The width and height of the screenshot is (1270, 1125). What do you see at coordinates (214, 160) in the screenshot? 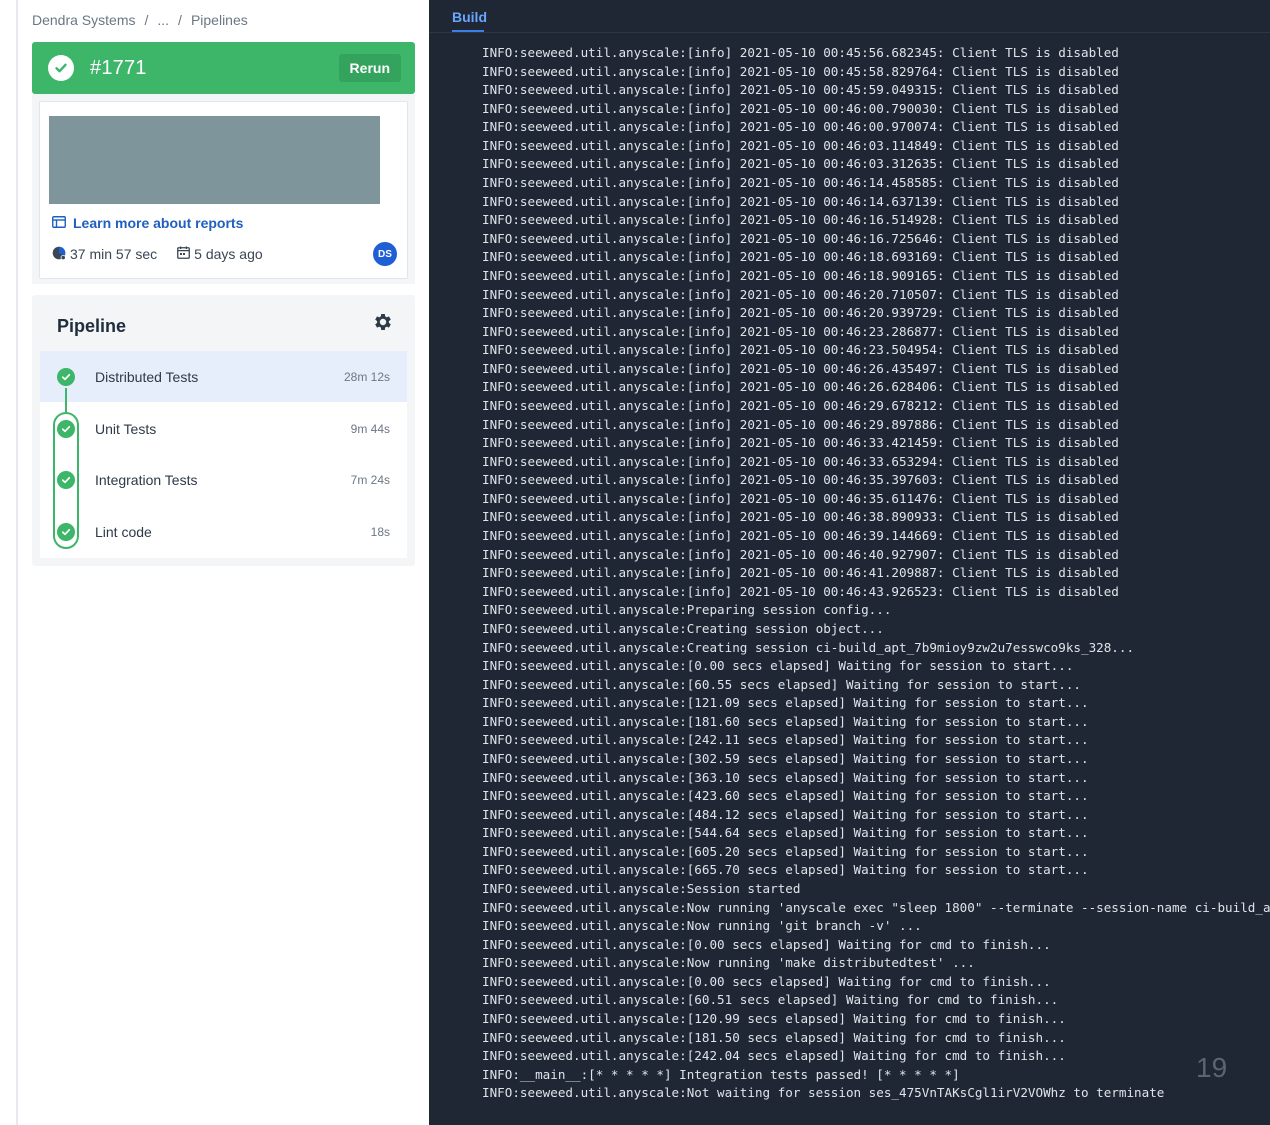
I see `report-preview-image` at bounding box center [214, 160].